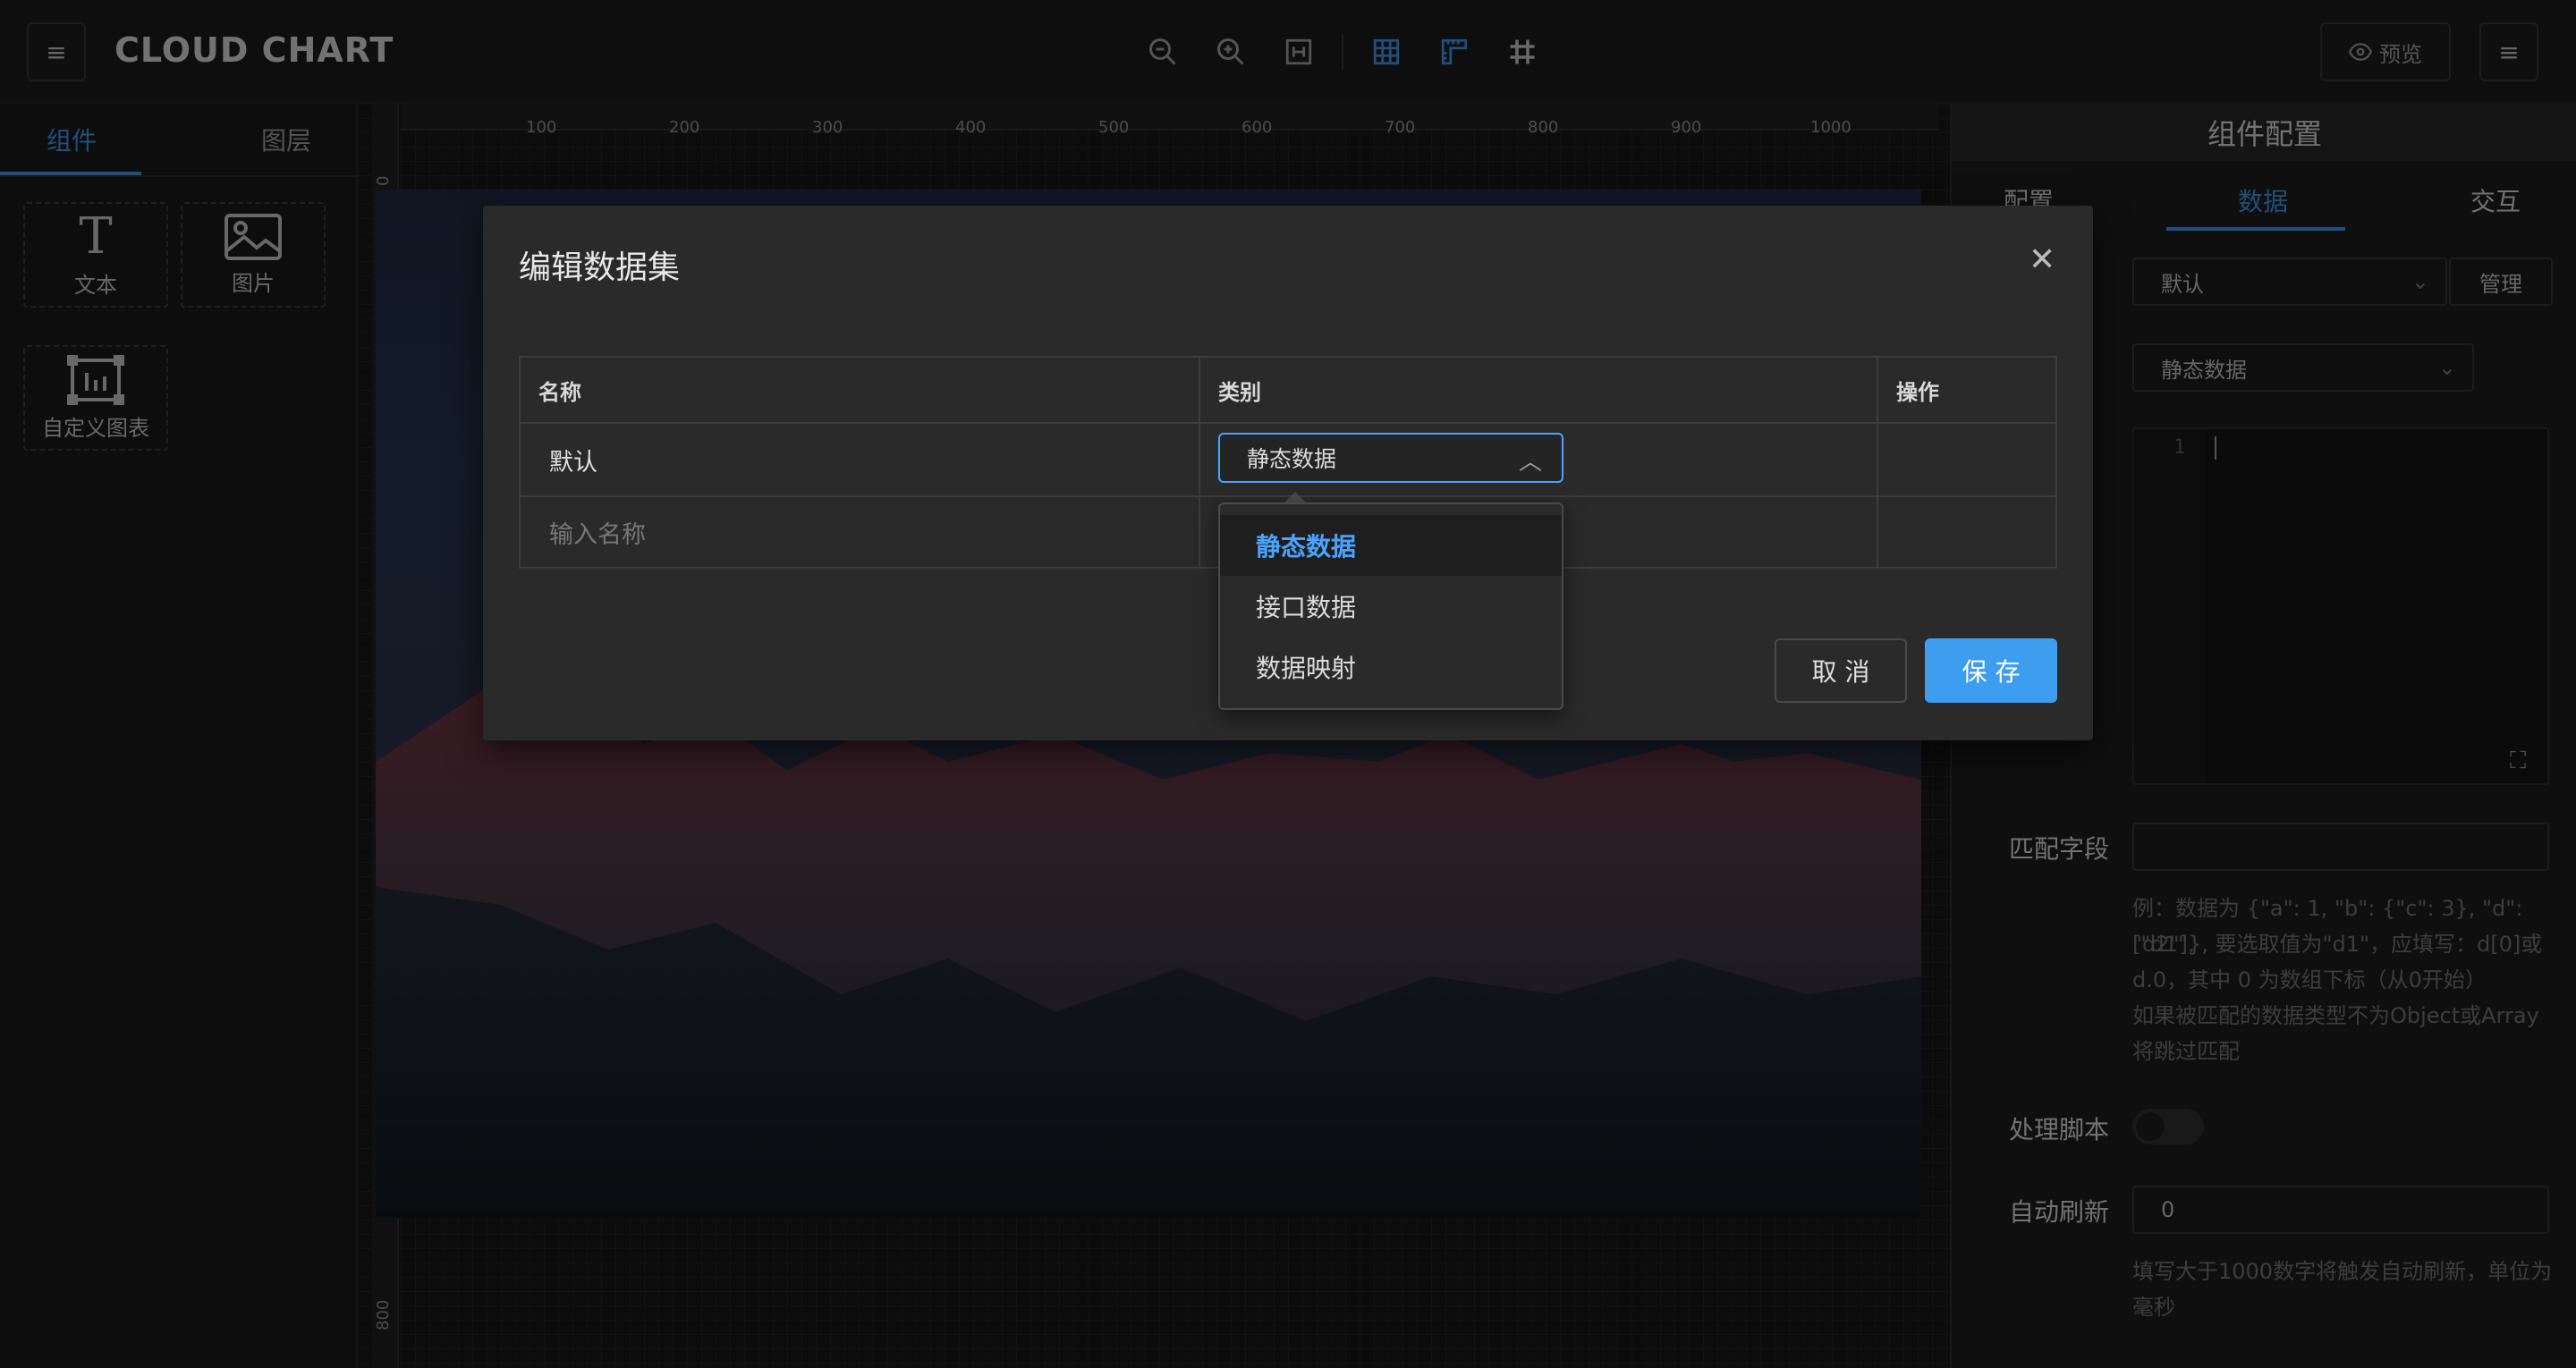 The height and width of the screenshot is (1368, 2576). I want to click on type-dropdown-menu: 静态数据 接口数据 数据映射, so click(1390, 606).